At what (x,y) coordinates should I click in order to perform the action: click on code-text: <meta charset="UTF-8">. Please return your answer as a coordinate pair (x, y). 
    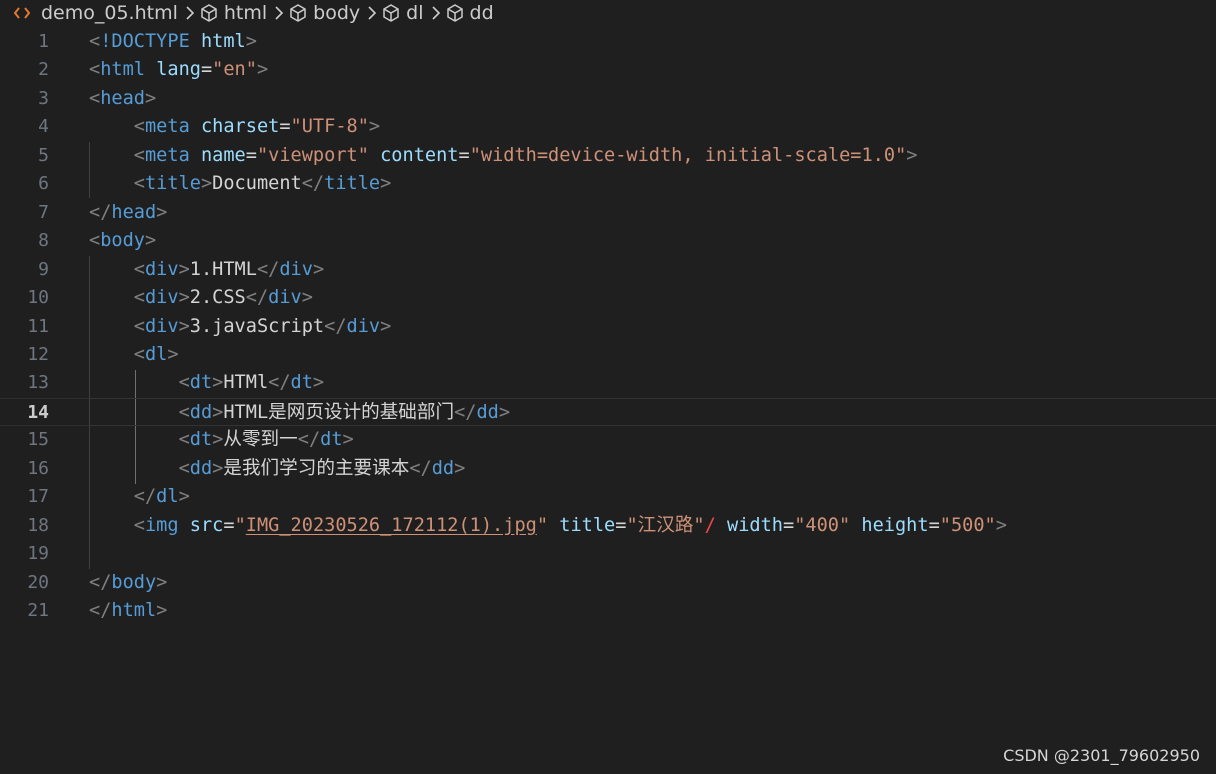
    Looking at the image, I should click on (234, 127).